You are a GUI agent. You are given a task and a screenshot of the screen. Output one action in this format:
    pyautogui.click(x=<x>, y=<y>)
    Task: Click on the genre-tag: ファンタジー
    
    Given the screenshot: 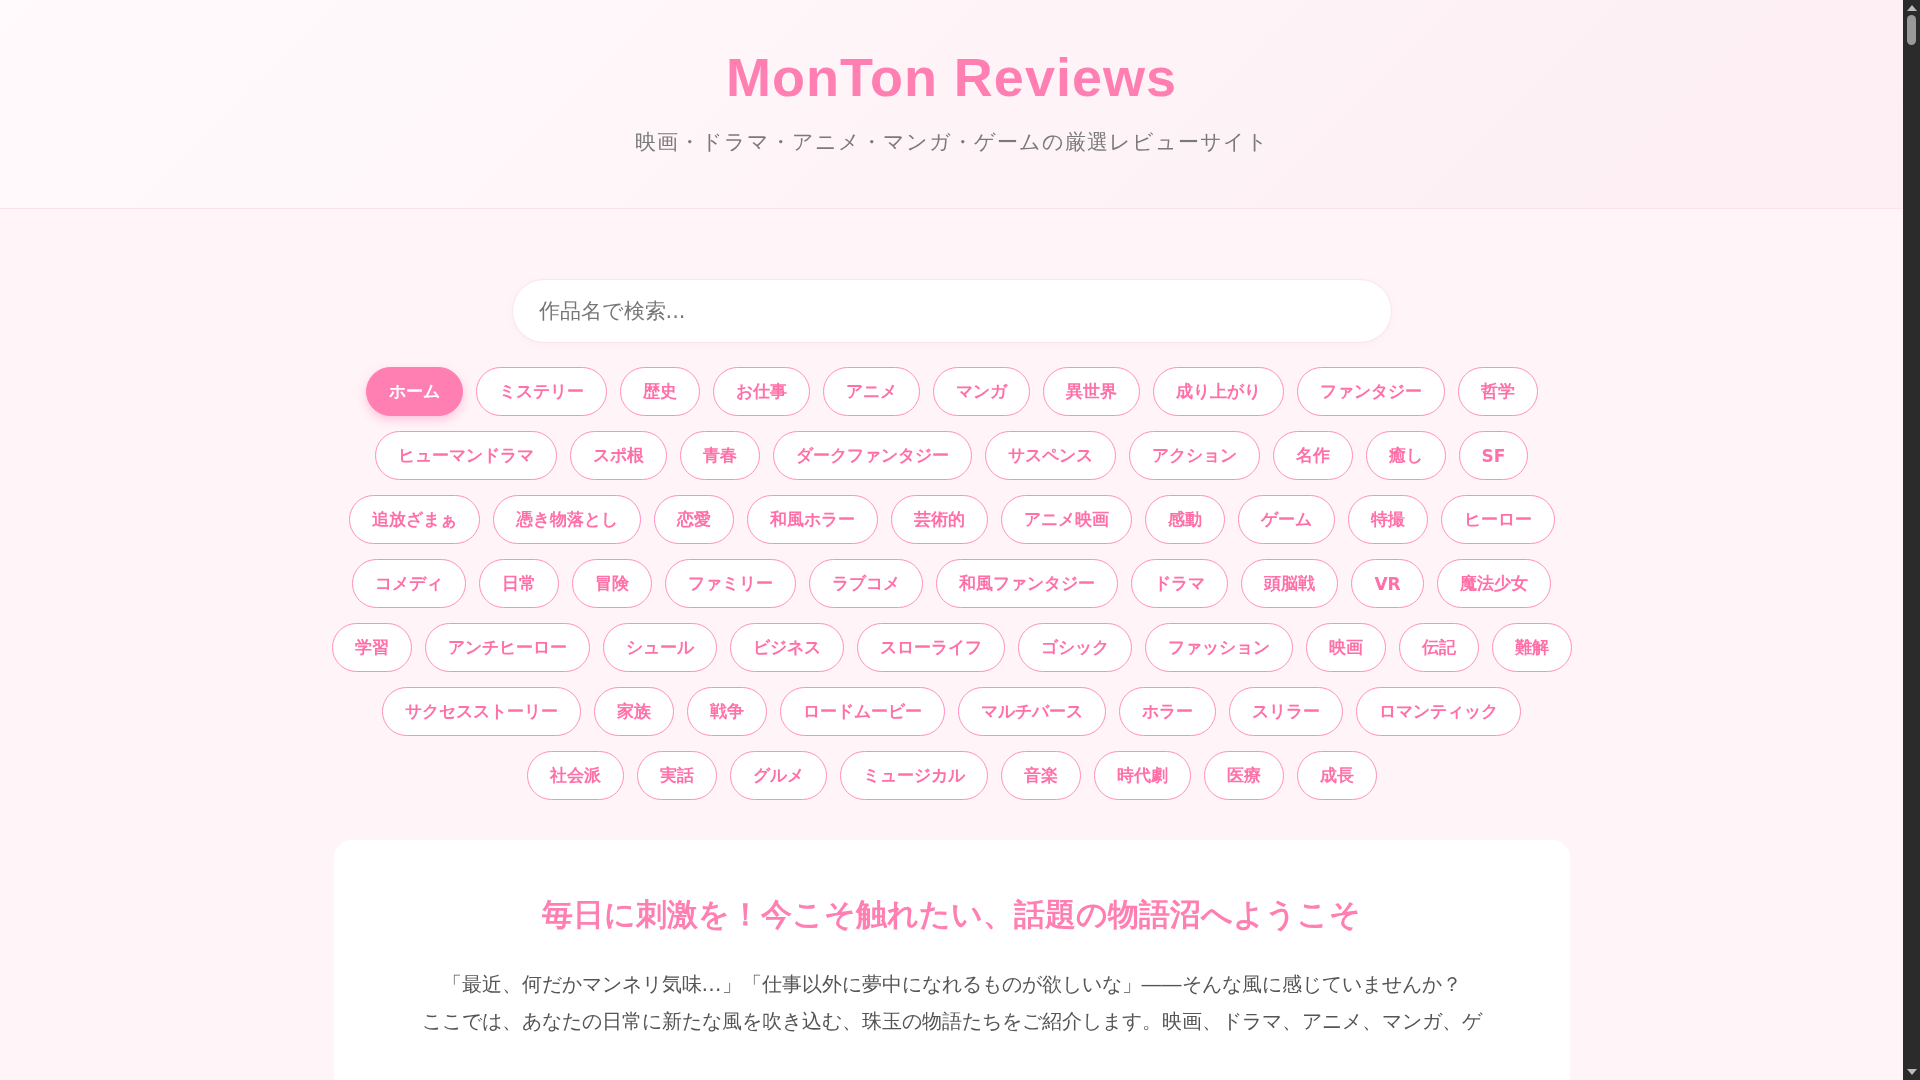 What is the action you would take?
    pyautogui.click(x=1370, y=391)
    